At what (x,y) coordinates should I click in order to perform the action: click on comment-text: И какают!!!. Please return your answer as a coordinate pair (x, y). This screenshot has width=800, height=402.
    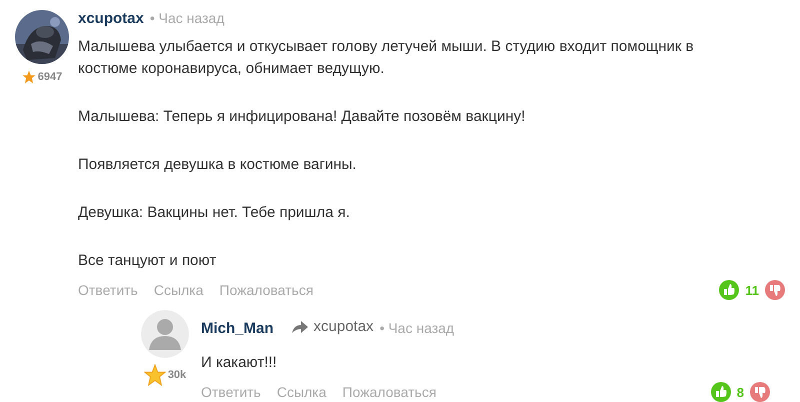
    Looking at the image, I should click on (239, 363).